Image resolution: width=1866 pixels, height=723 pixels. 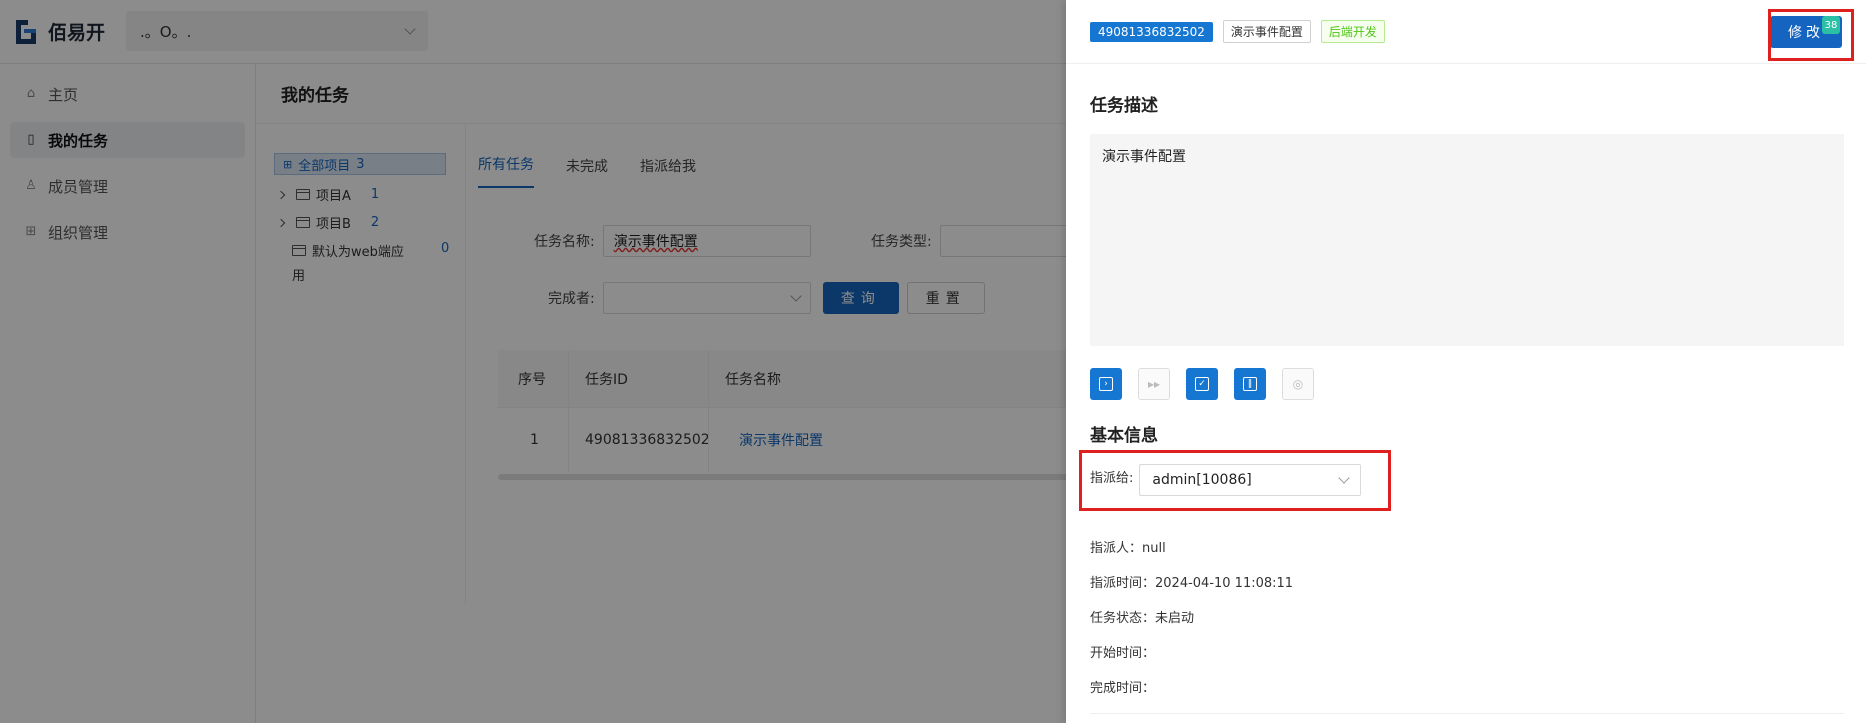 I want to click on finish-time-info: 完成时间：, so click(x=1123, y=688).